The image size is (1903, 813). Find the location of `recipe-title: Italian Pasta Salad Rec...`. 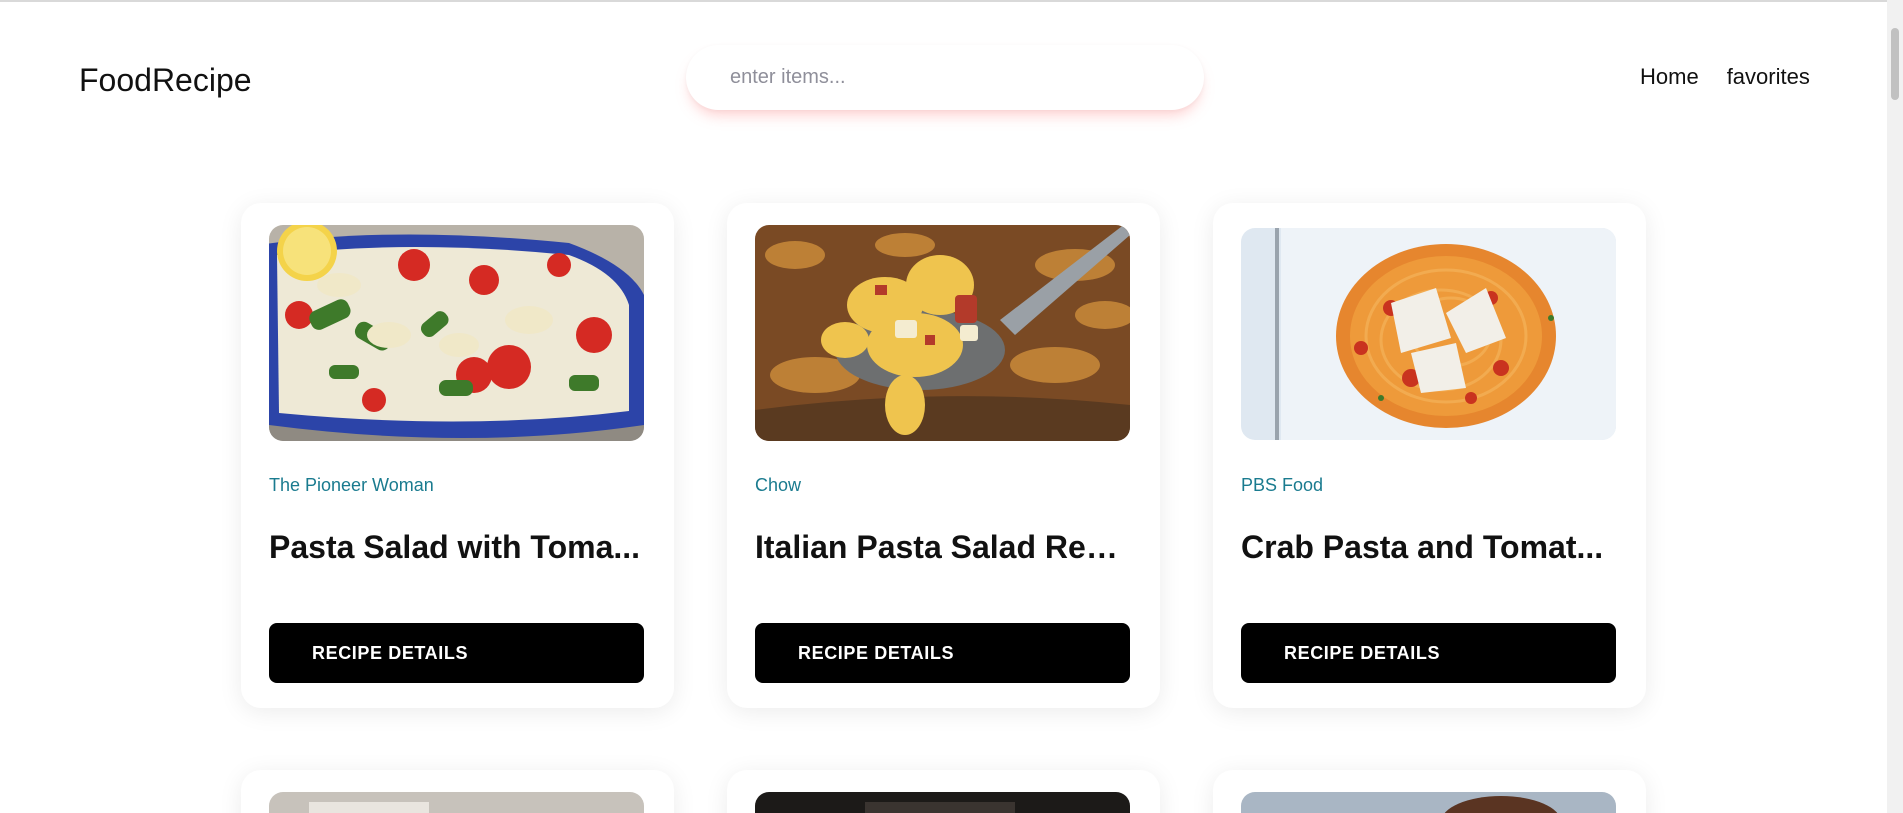

recipe-title: Italian Pasta Salad Rec... is located at coordinates (942, 547).